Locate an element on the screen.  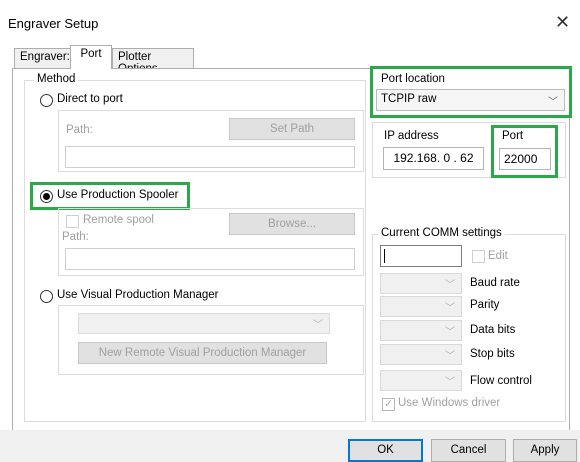
data-bits-label: Data bits is located at coordinates (493, 330).